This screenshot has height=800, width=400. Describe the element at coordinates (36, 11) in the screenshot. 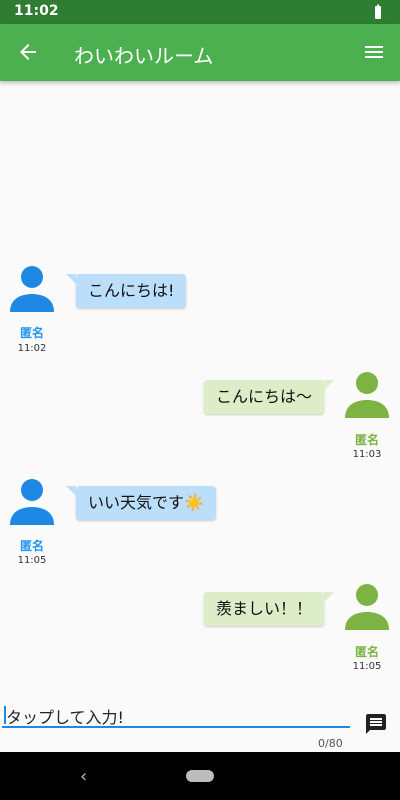

I see `status-time: 11:02` at that location.